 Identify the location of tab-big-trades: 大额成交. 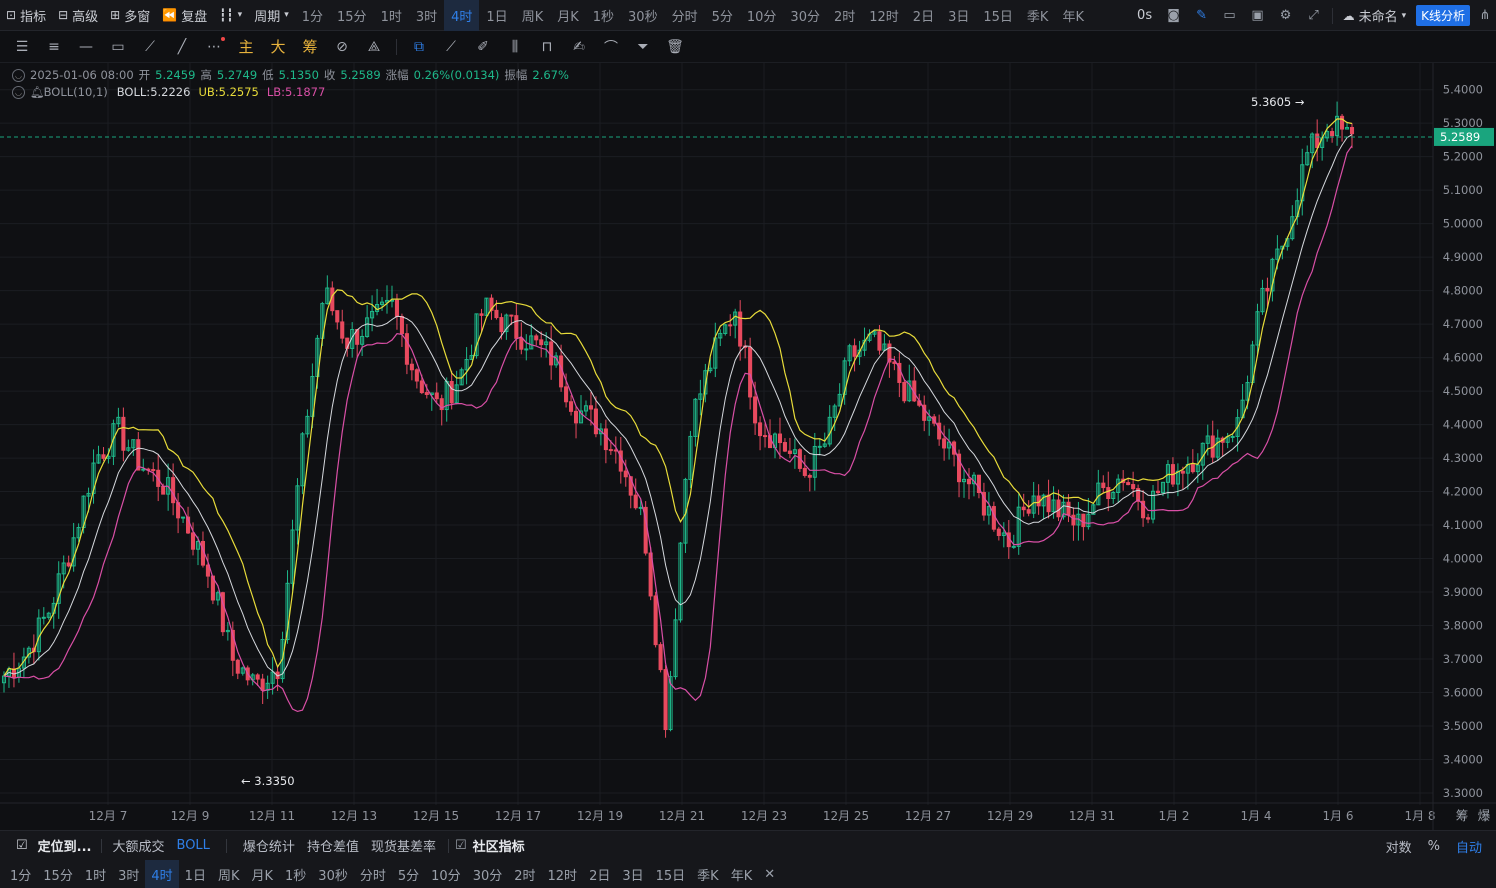
(138, 845).